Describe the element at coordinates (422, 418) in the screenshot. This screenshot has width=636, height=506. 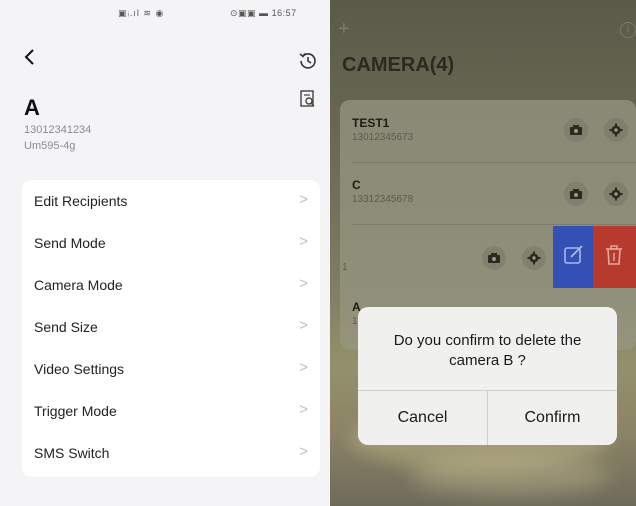
I see `cancel-button: Cancel` at that location.